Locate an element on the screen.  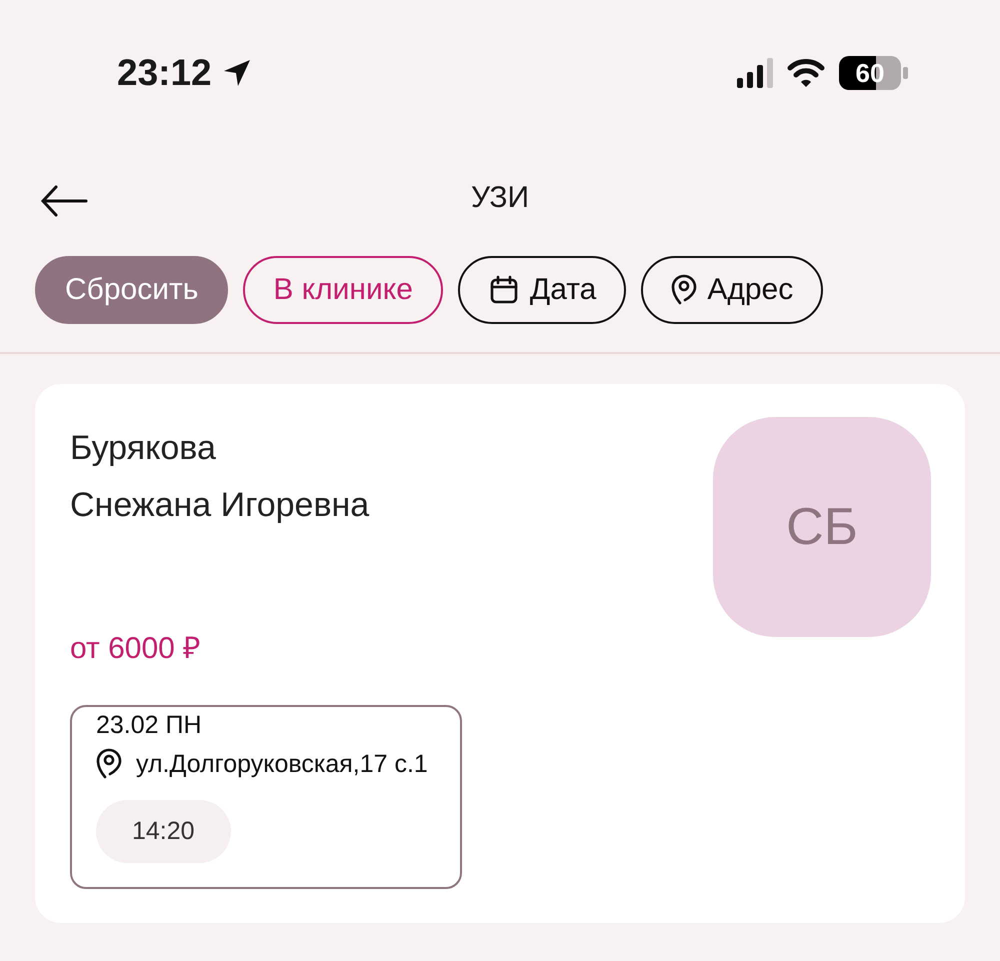
status-time: 23:12 is located at coordinates (164, 73).